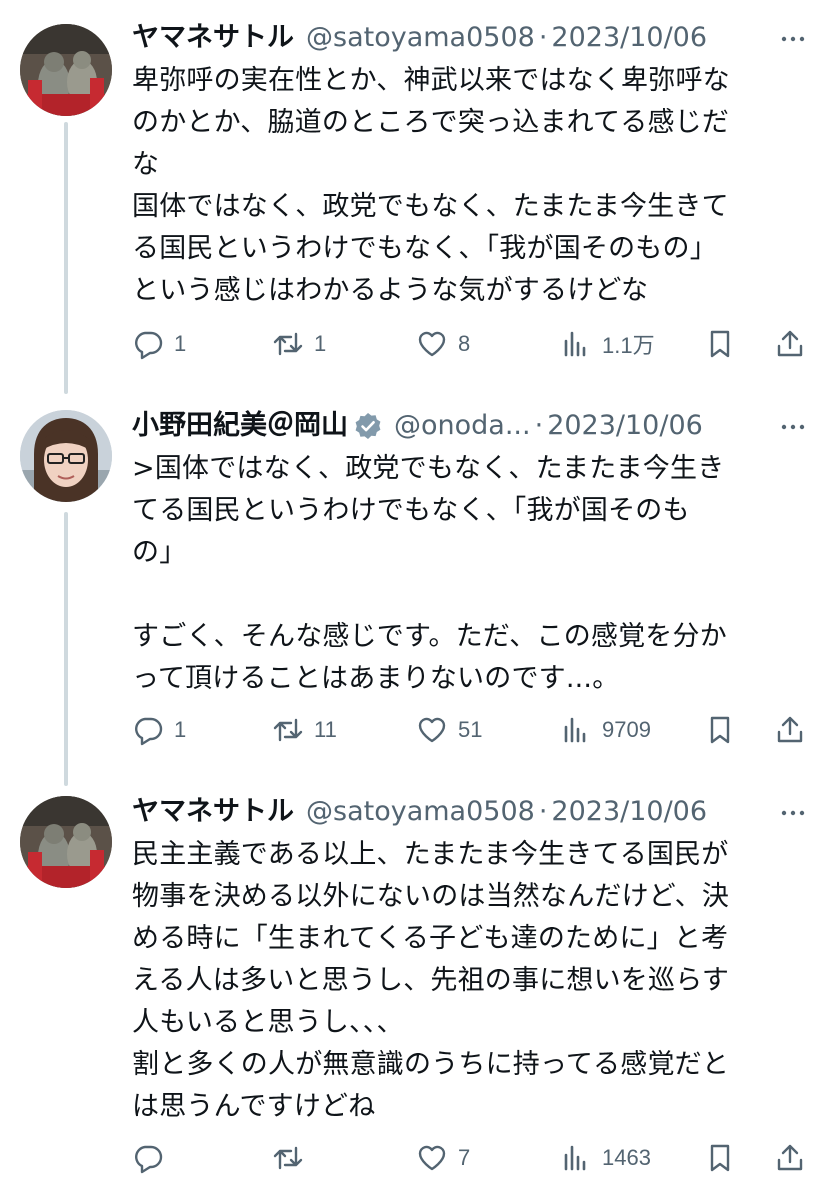  I want to click on like-count: 51, so click(470, 729).